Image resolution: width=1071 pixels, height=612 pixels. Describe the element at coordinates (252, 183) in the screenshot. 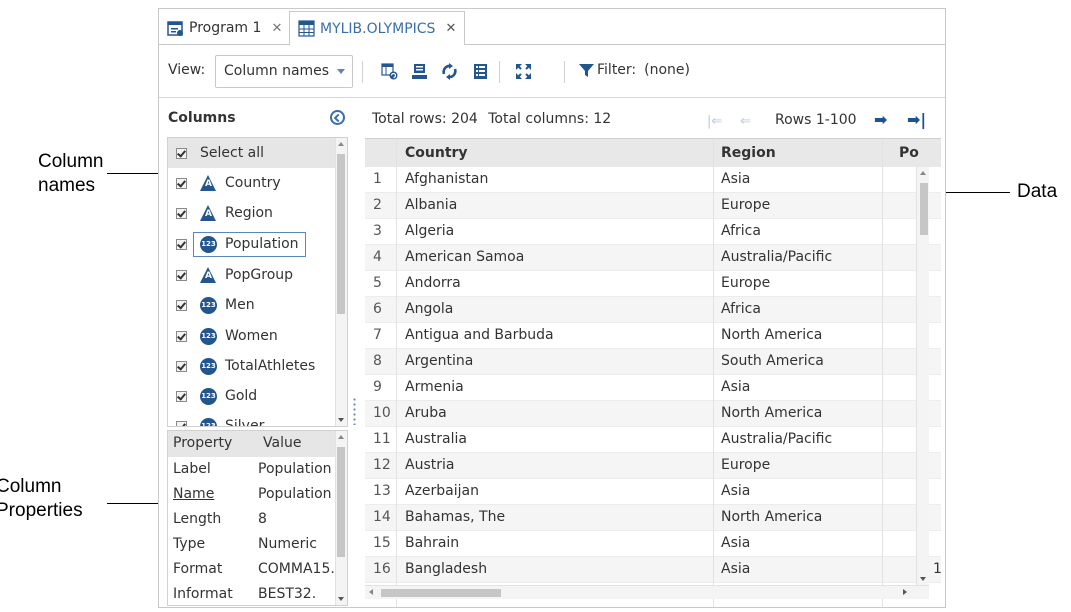

I see `column-item-country: Country` at that location.